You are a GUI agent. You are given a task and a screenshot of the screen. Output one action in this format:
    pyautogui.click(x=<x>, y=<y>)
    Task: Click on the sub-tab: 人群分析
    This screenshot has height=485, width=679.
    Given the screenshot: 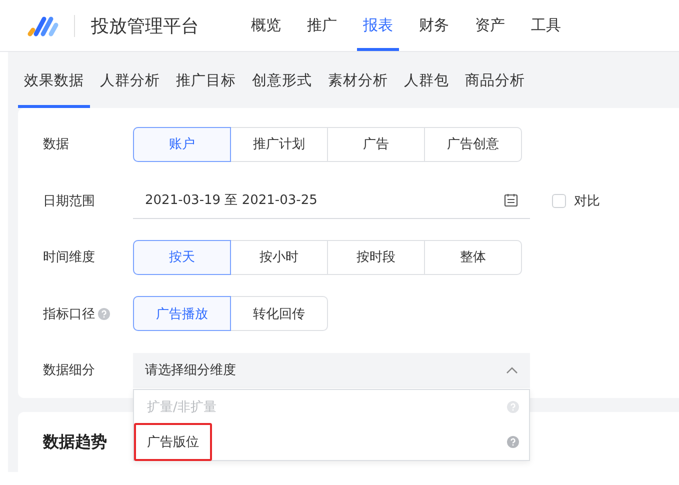 What is the action you would take?
    pyautogui.click(x=130, y=80)
    